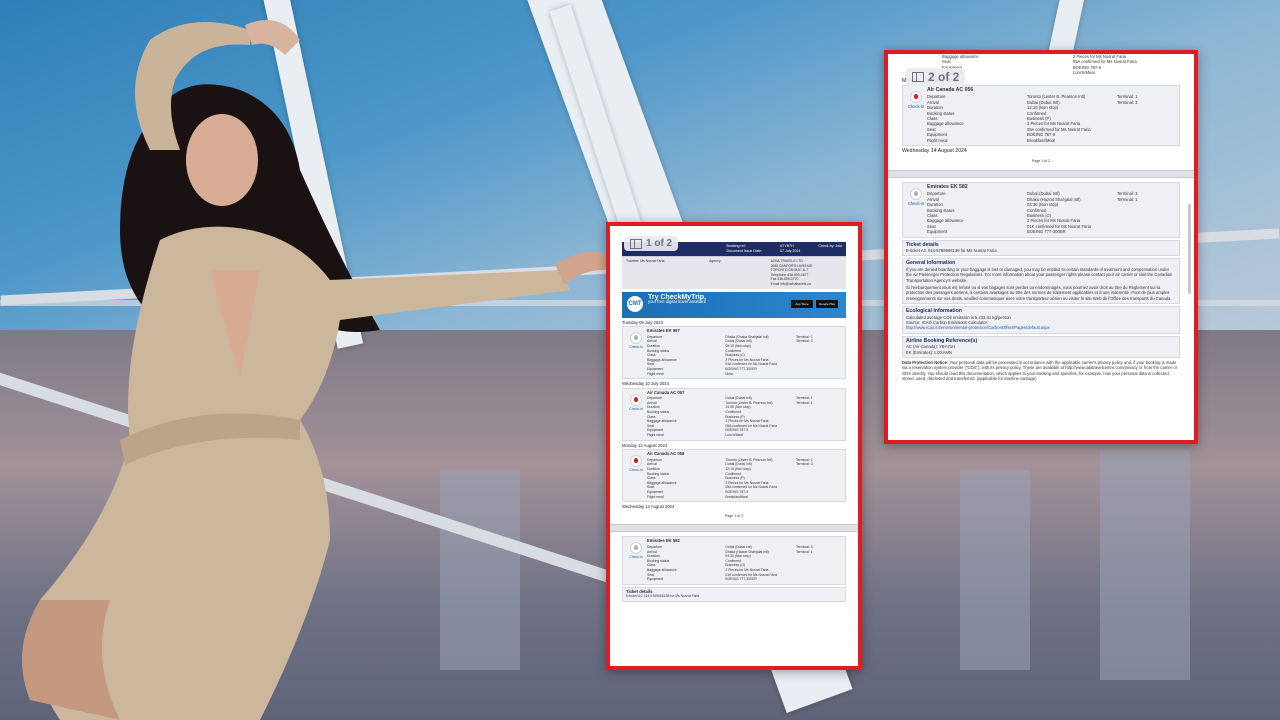 This screenshot has width=1280, height=720. What do you see at coordinates (929, 352) in the screenshot?
I see `airline-ref-line-2: EK (Emirates): LOXAMN` at bounding box center [929, 352].